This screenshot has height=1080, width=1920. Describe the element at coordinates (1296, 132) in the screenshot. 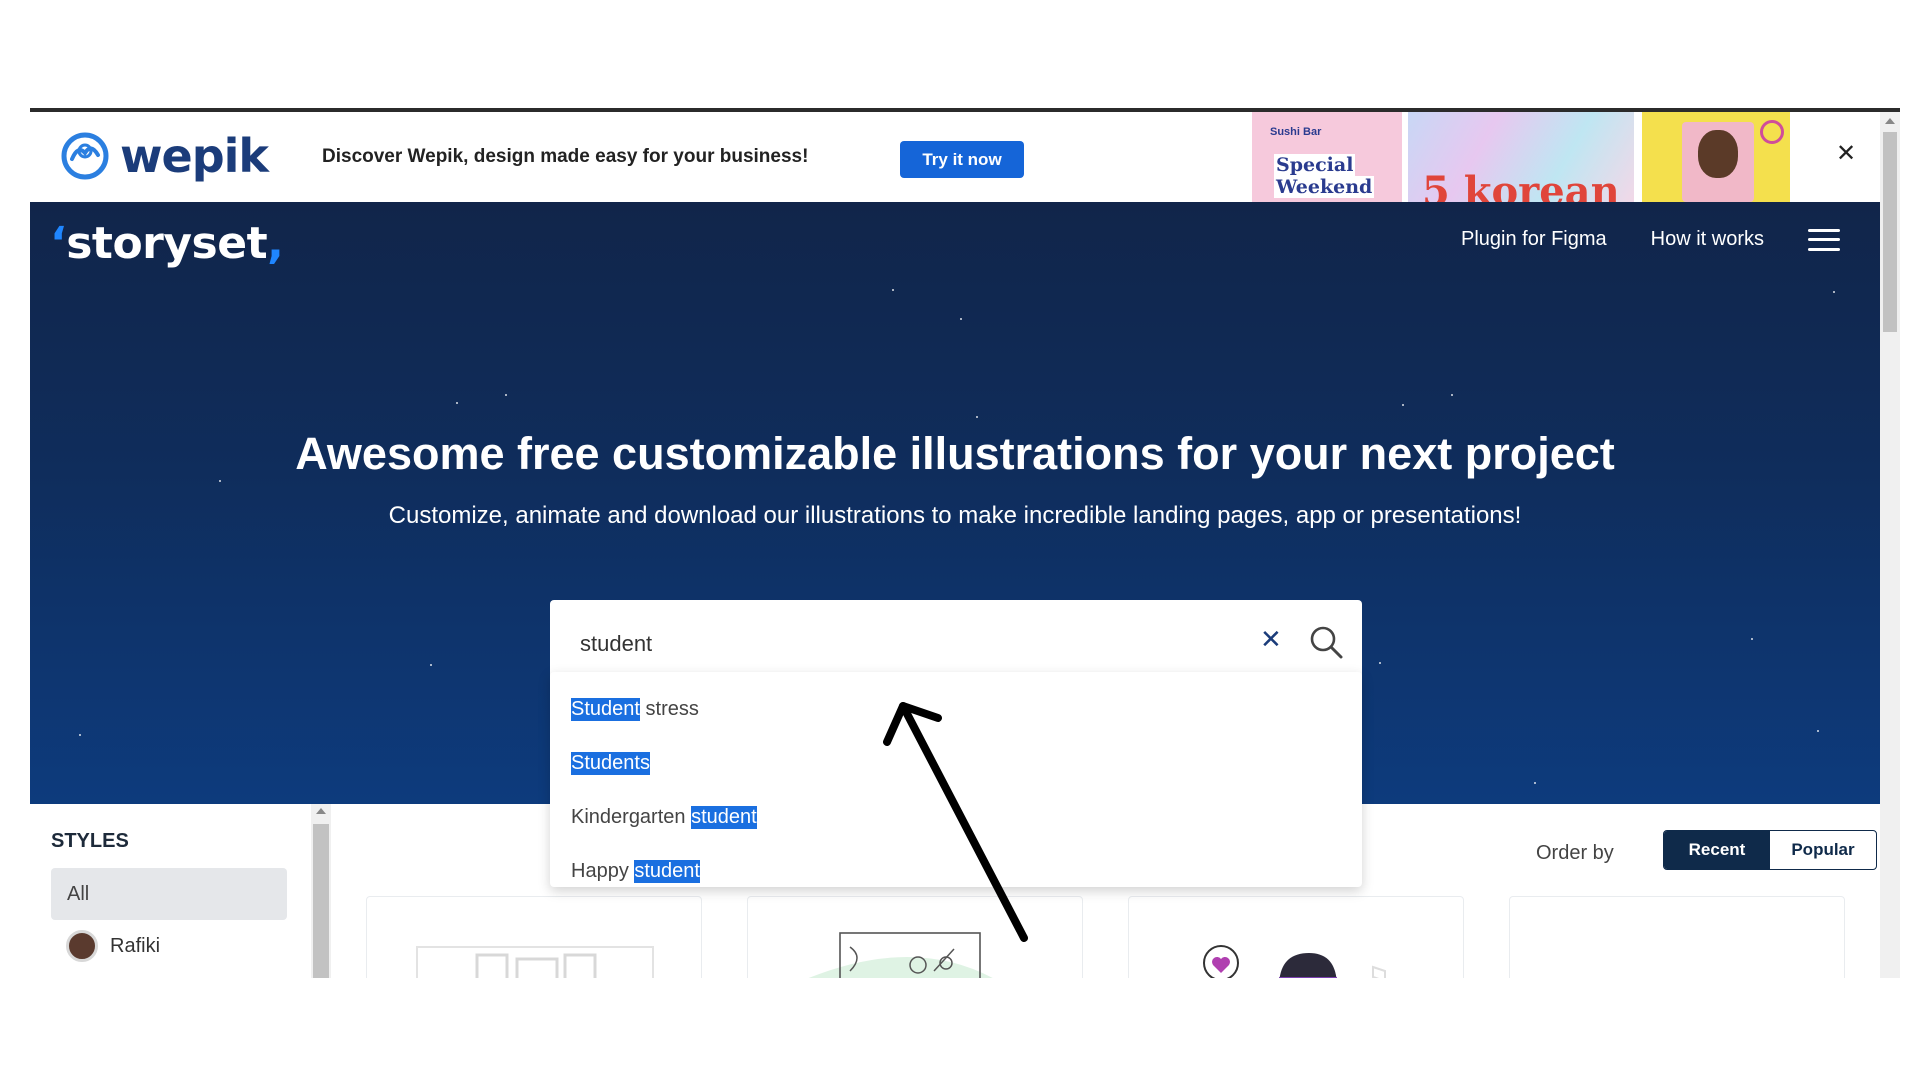

I see `sushi-bar-label: Sushi Bar` at that location.